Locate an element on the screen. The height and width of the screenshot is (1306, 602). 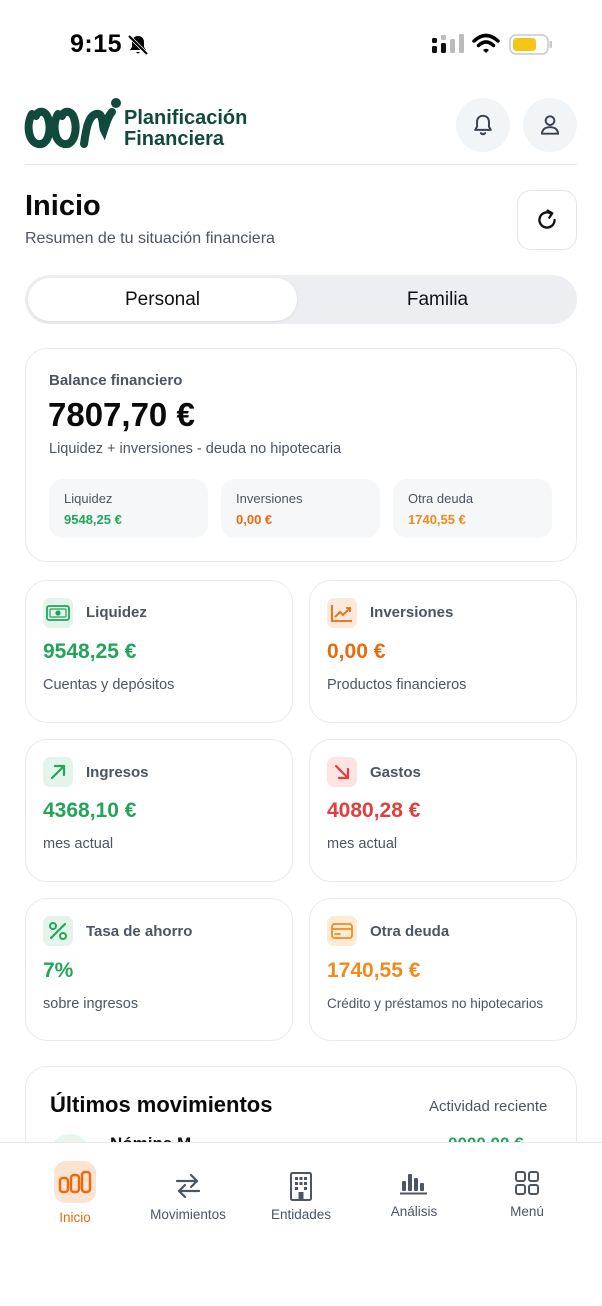
percent-icon is located at coordinates (58, 931).